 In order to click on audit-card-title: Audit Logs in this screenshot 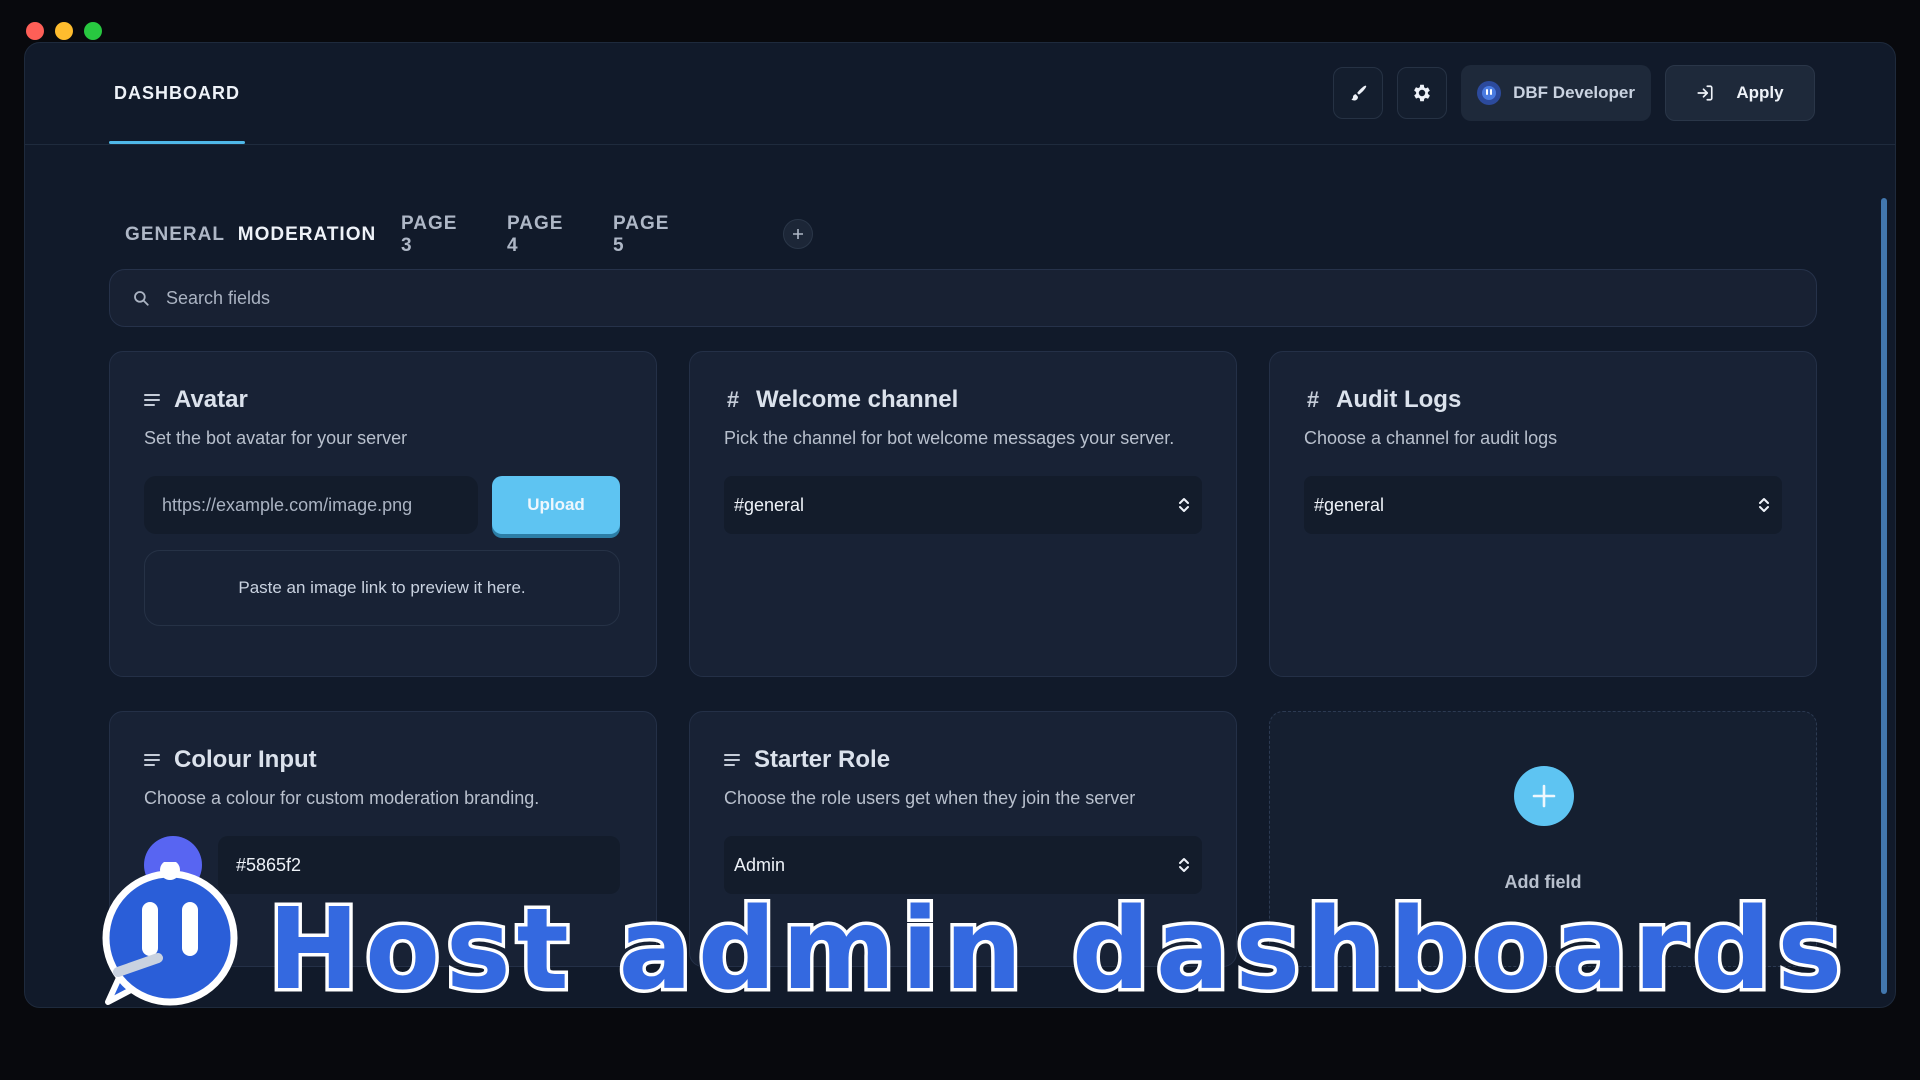, I will do `click(1399, 399)`.